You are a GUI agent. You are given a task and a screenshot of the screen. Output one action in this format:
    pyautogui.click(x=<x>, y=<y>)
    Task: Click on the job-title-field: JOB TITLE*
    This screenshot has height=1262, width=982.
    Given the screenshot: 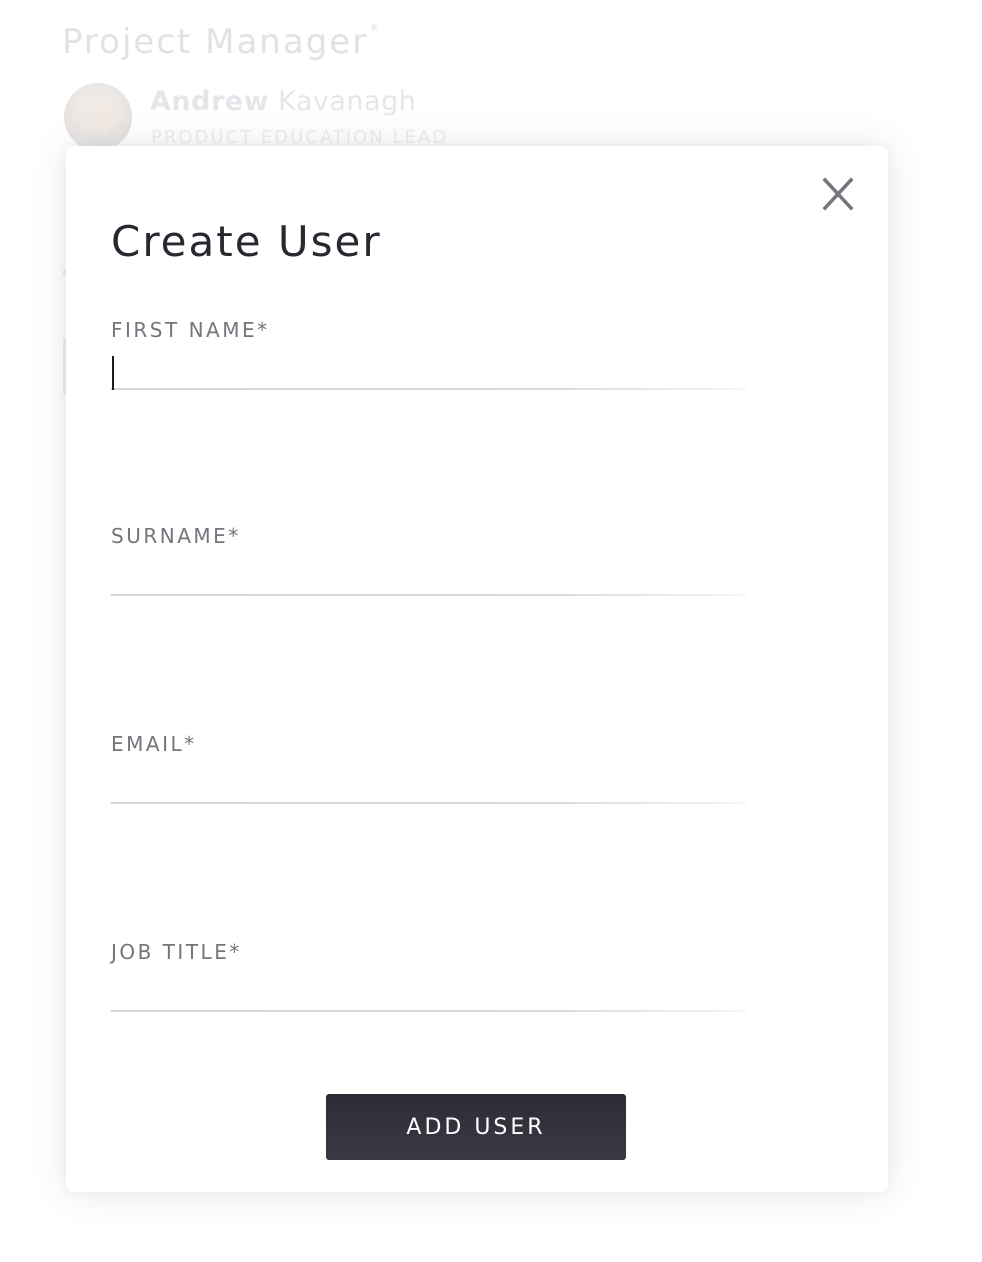 What is the action you would take?
    pyautogui.click(x=429, y=976)
    